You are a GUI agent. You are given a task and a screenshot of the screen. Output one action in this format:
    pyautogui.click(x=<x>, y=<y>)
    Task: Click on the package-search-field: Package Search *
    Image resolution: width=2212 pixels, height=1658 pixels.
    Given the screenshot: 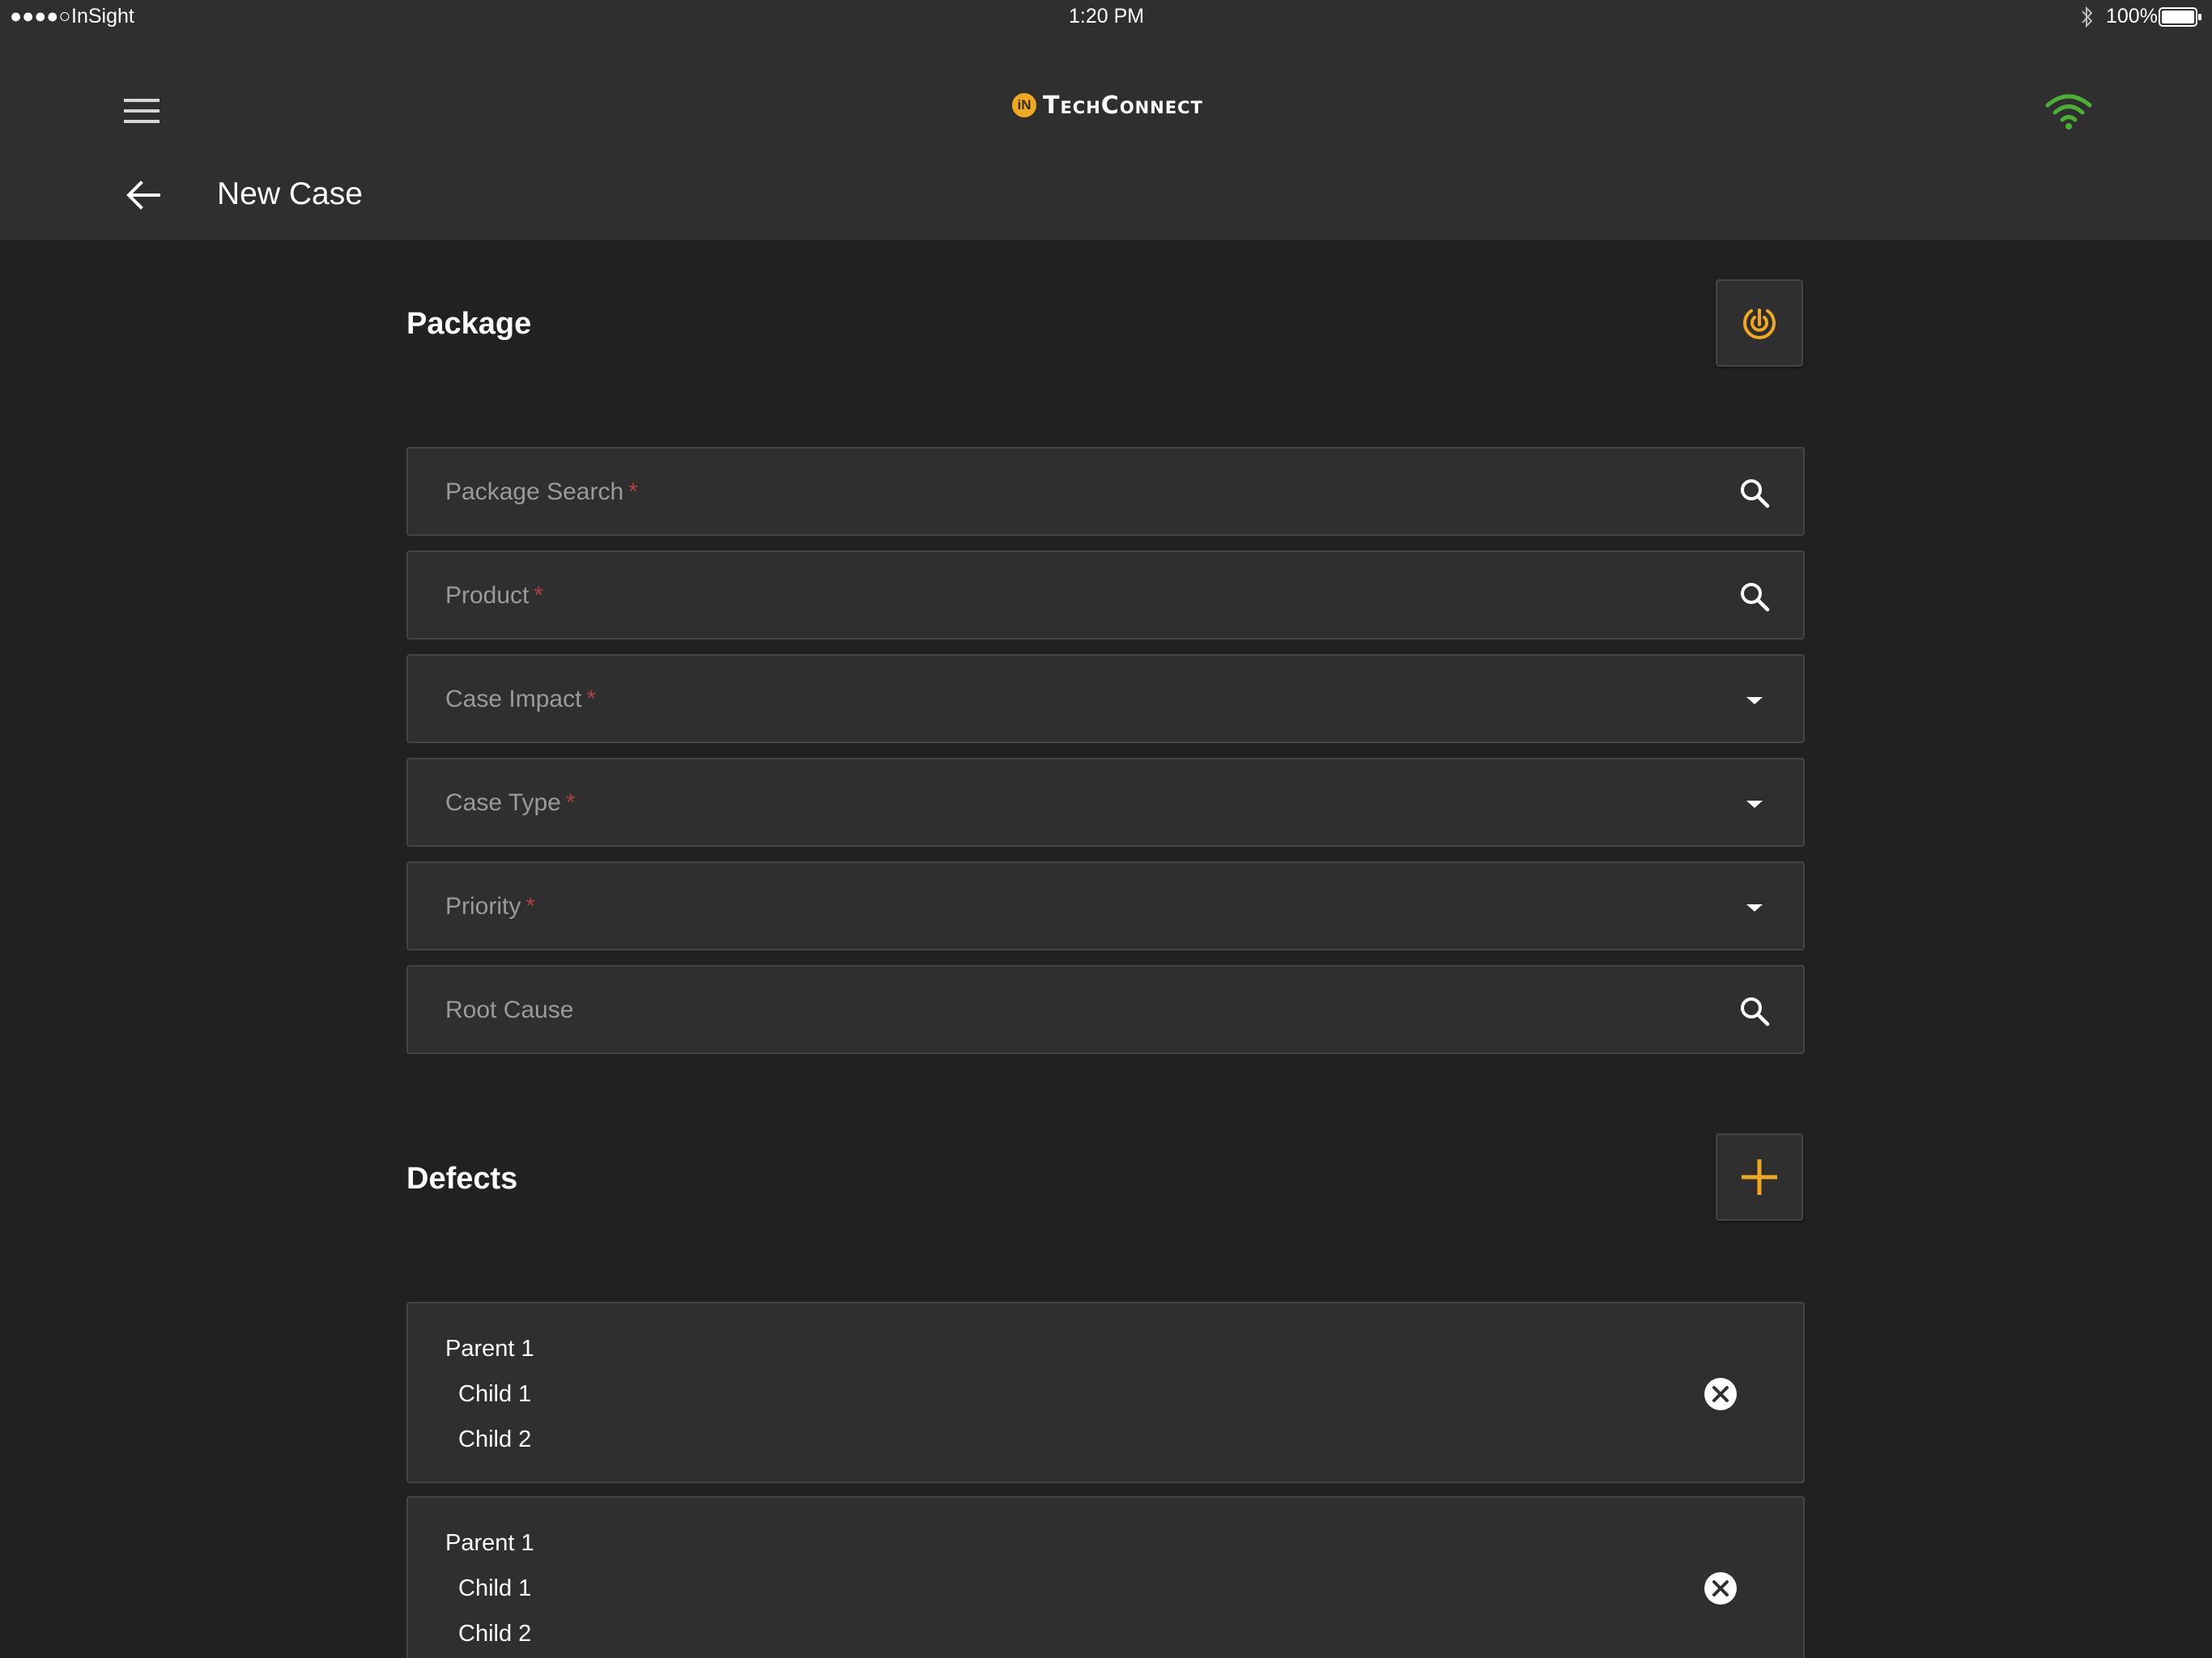 What is the action you would take?
    pyautogui.click(x=1105, y=491)
    